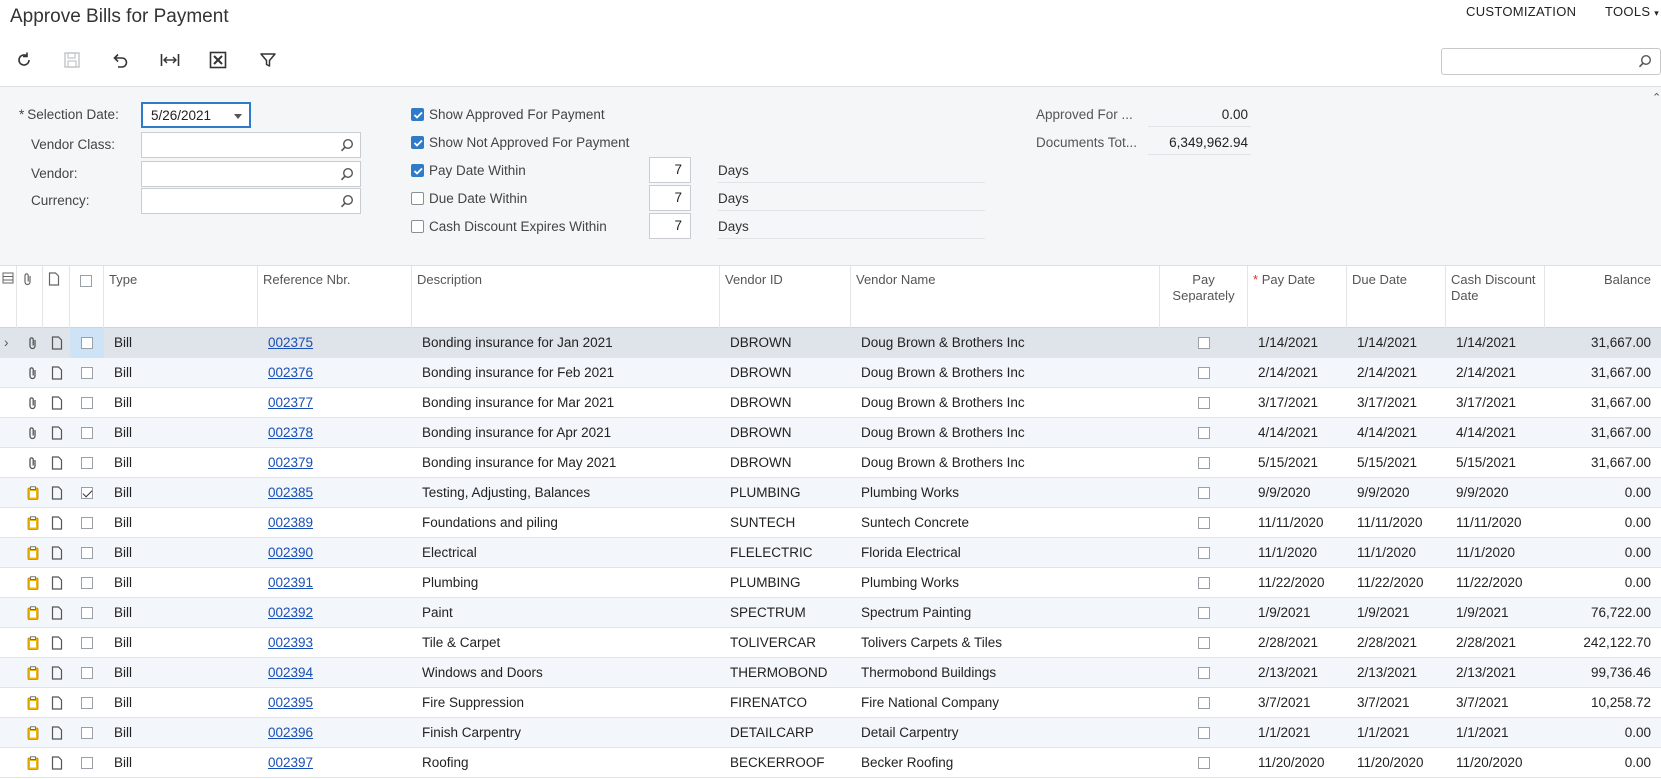 This screenshot has width=1661, height=779. Describe the element at coordinates (290, 492) in the screenshot. I see `reference-link: 002385` at that location.